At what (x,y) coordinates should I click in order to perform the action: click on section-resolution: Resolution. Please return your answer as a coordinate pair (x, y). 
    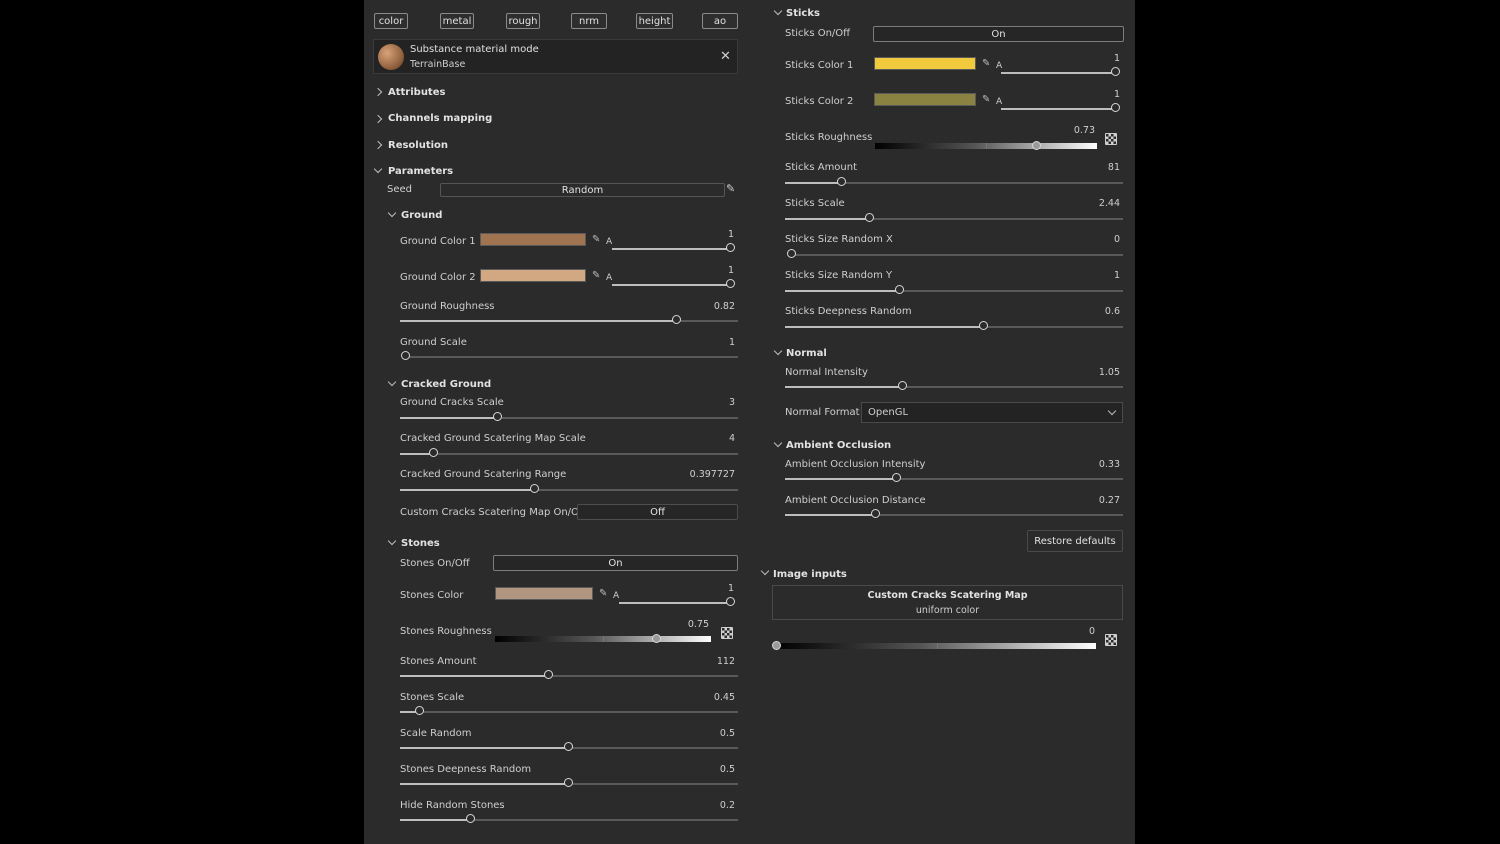
    Looking at the image, I should click on (418, 145).